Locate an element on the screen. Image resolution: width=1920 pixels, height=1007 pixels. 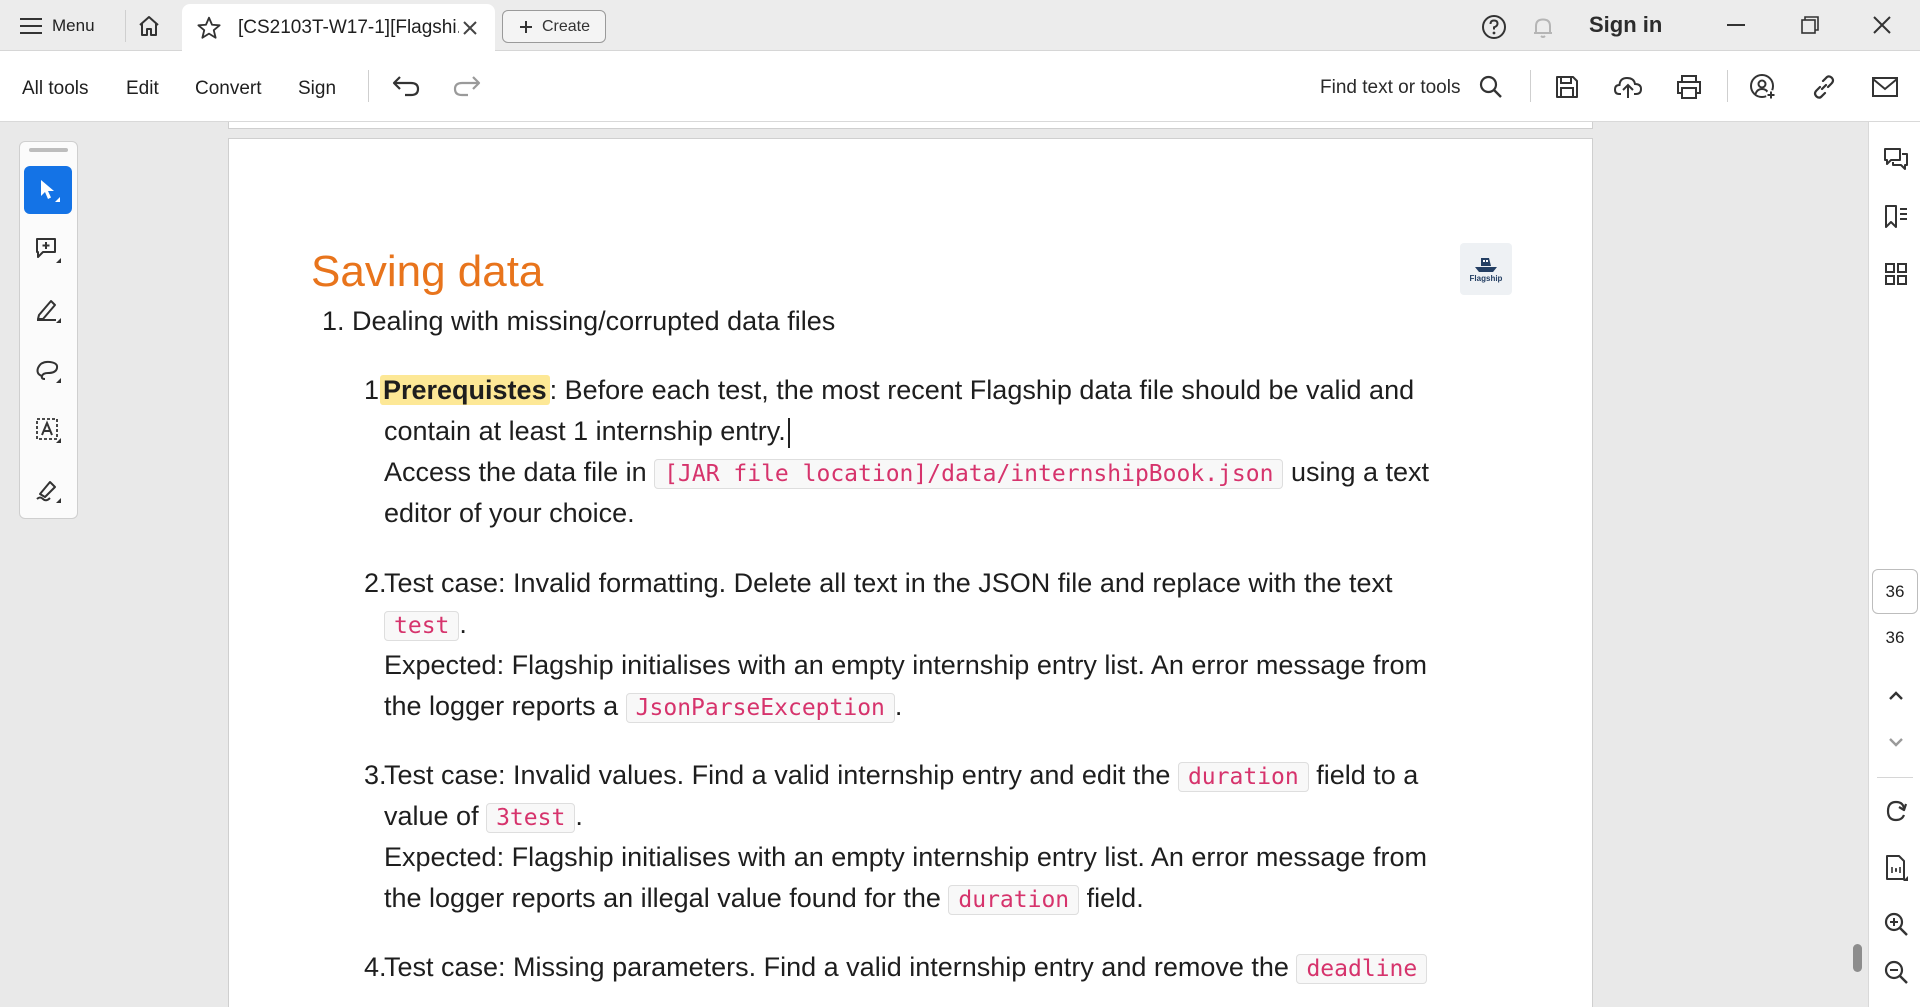
mail-icon is located at coordinates (1885, 87).